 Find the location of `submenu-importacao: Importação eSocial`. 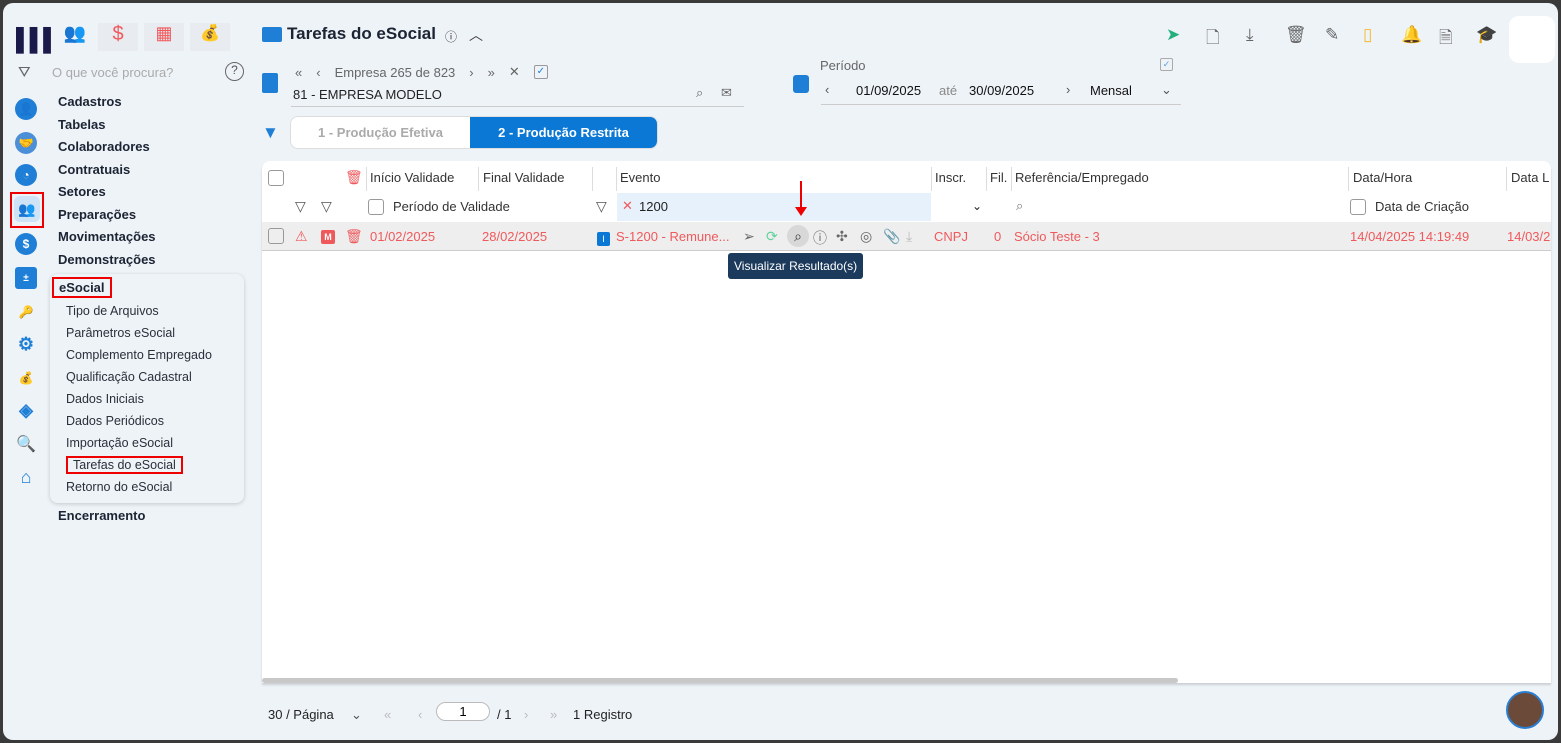

submenu-importacao: Importação eSocial is located at coordinates (119, 443).